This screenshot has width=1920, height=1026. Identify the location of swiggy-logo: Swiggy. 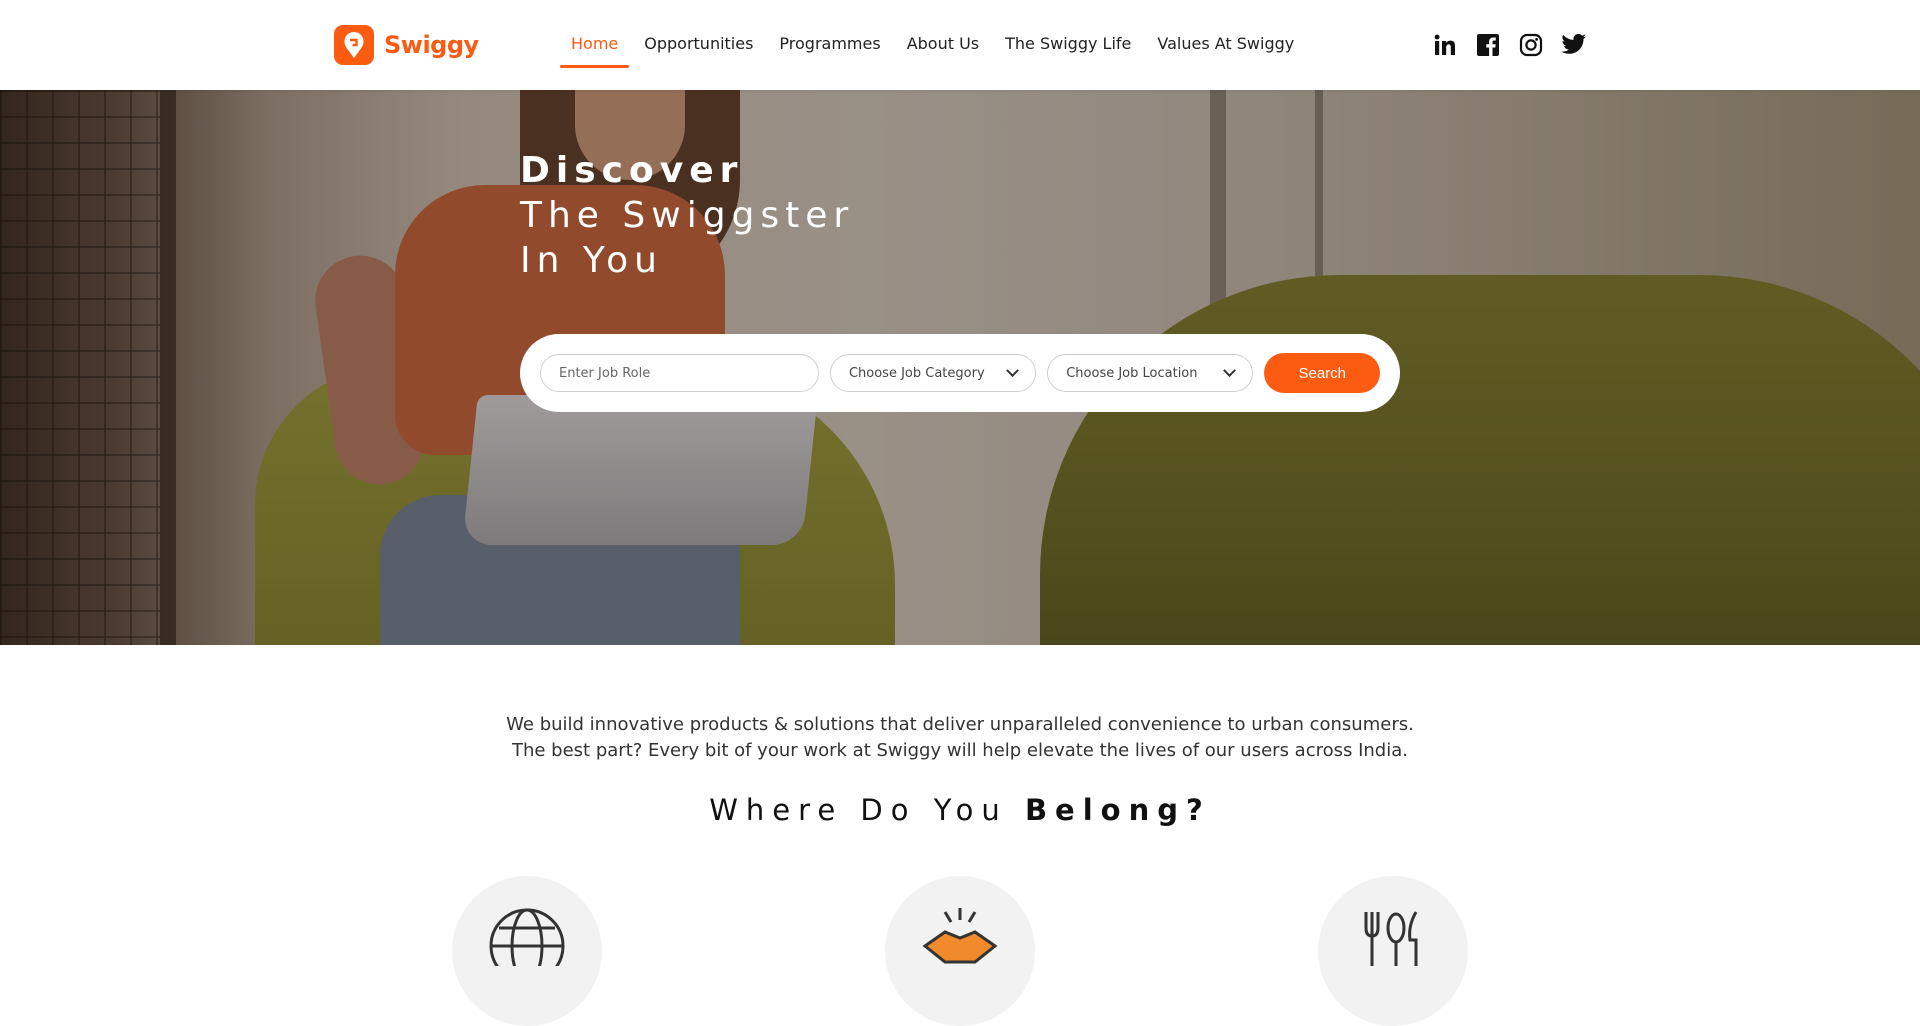
(406, 45).